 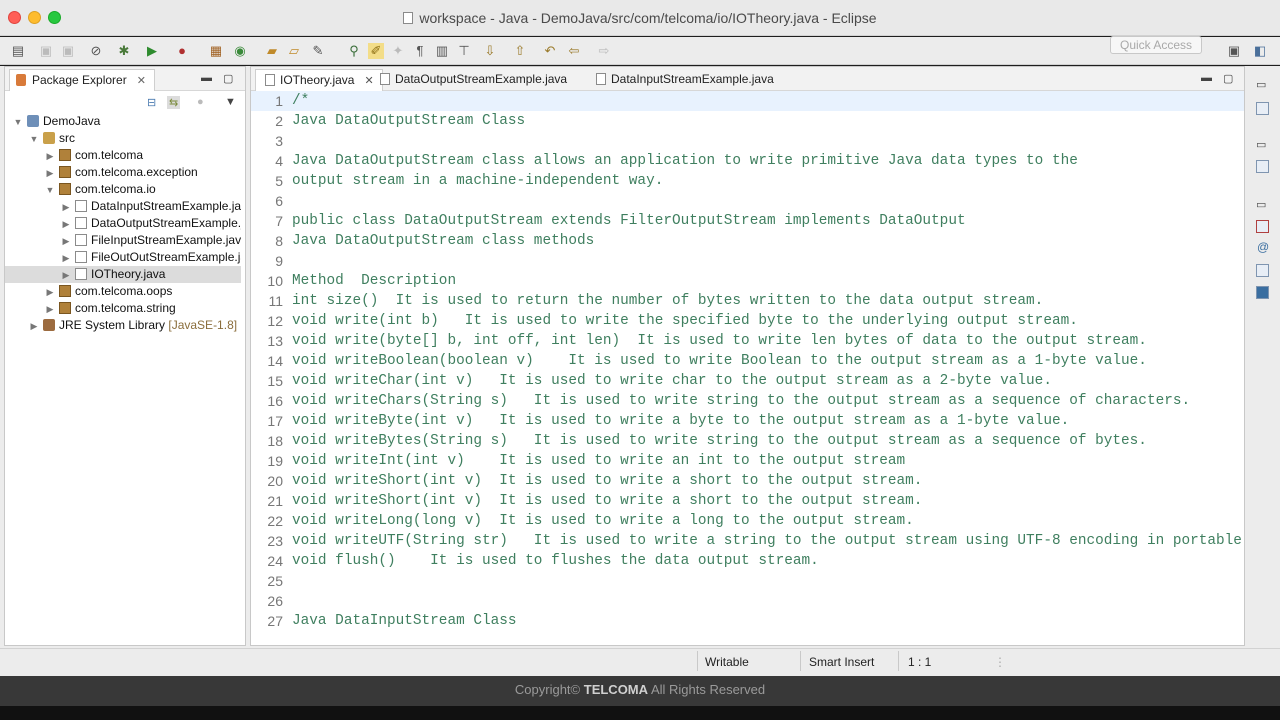 What do you see at coordinates (747, 101) in the screenshot?
I see `code-line: 1 /*` at bounding box center [747, 101].